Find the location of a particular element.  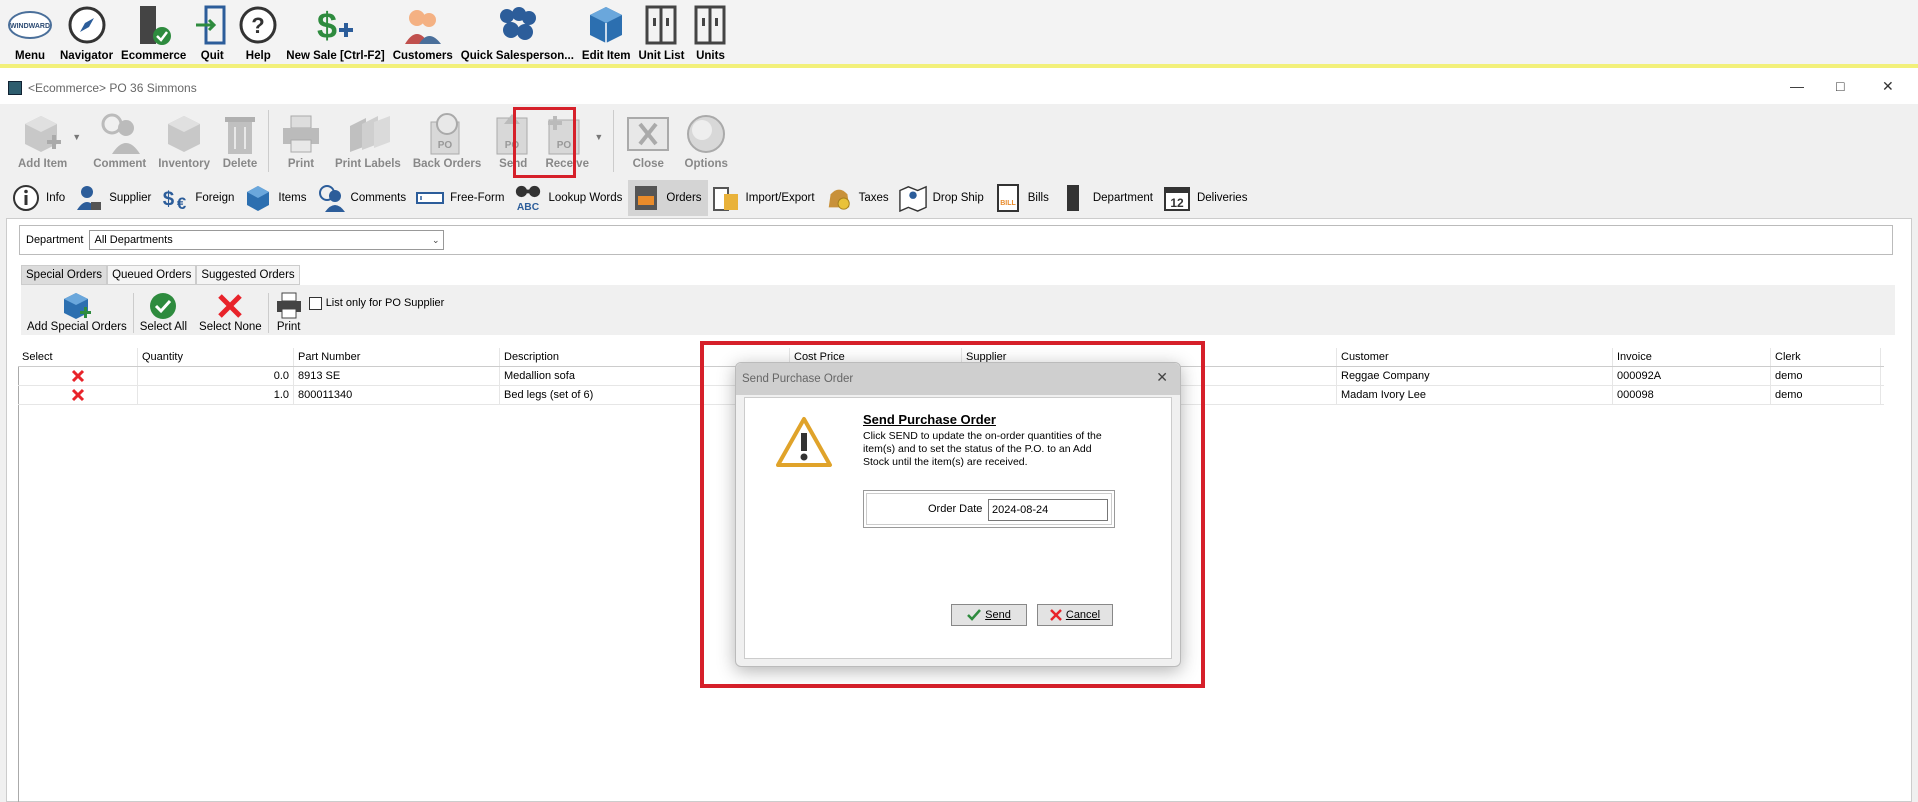

options-button: Options is located at coordinates (706, 141).